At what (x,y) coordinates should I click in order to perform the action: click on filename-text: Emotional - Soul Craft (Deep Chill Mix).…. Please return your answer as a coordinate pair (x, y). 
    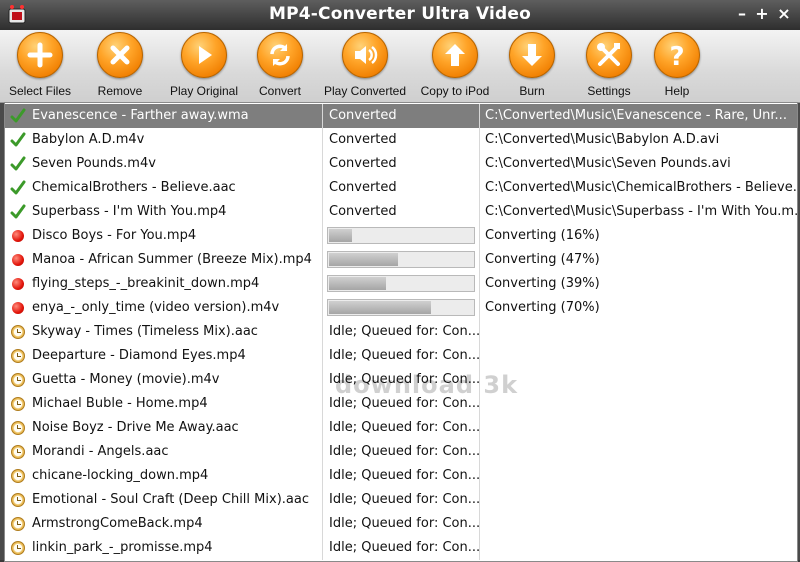
    Looking at the image, I should click on (170, 499).